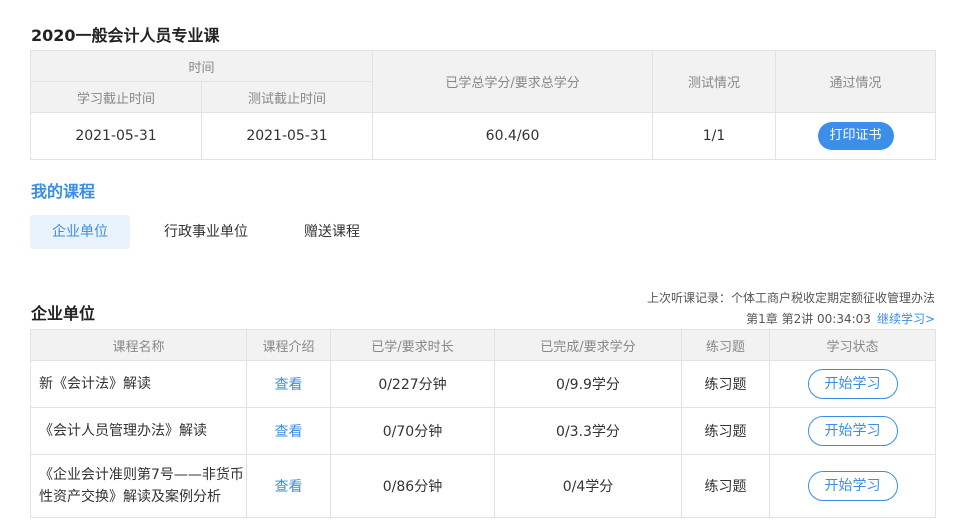  I want to click on duration-value: 0/70分钟, so click(412, 431).